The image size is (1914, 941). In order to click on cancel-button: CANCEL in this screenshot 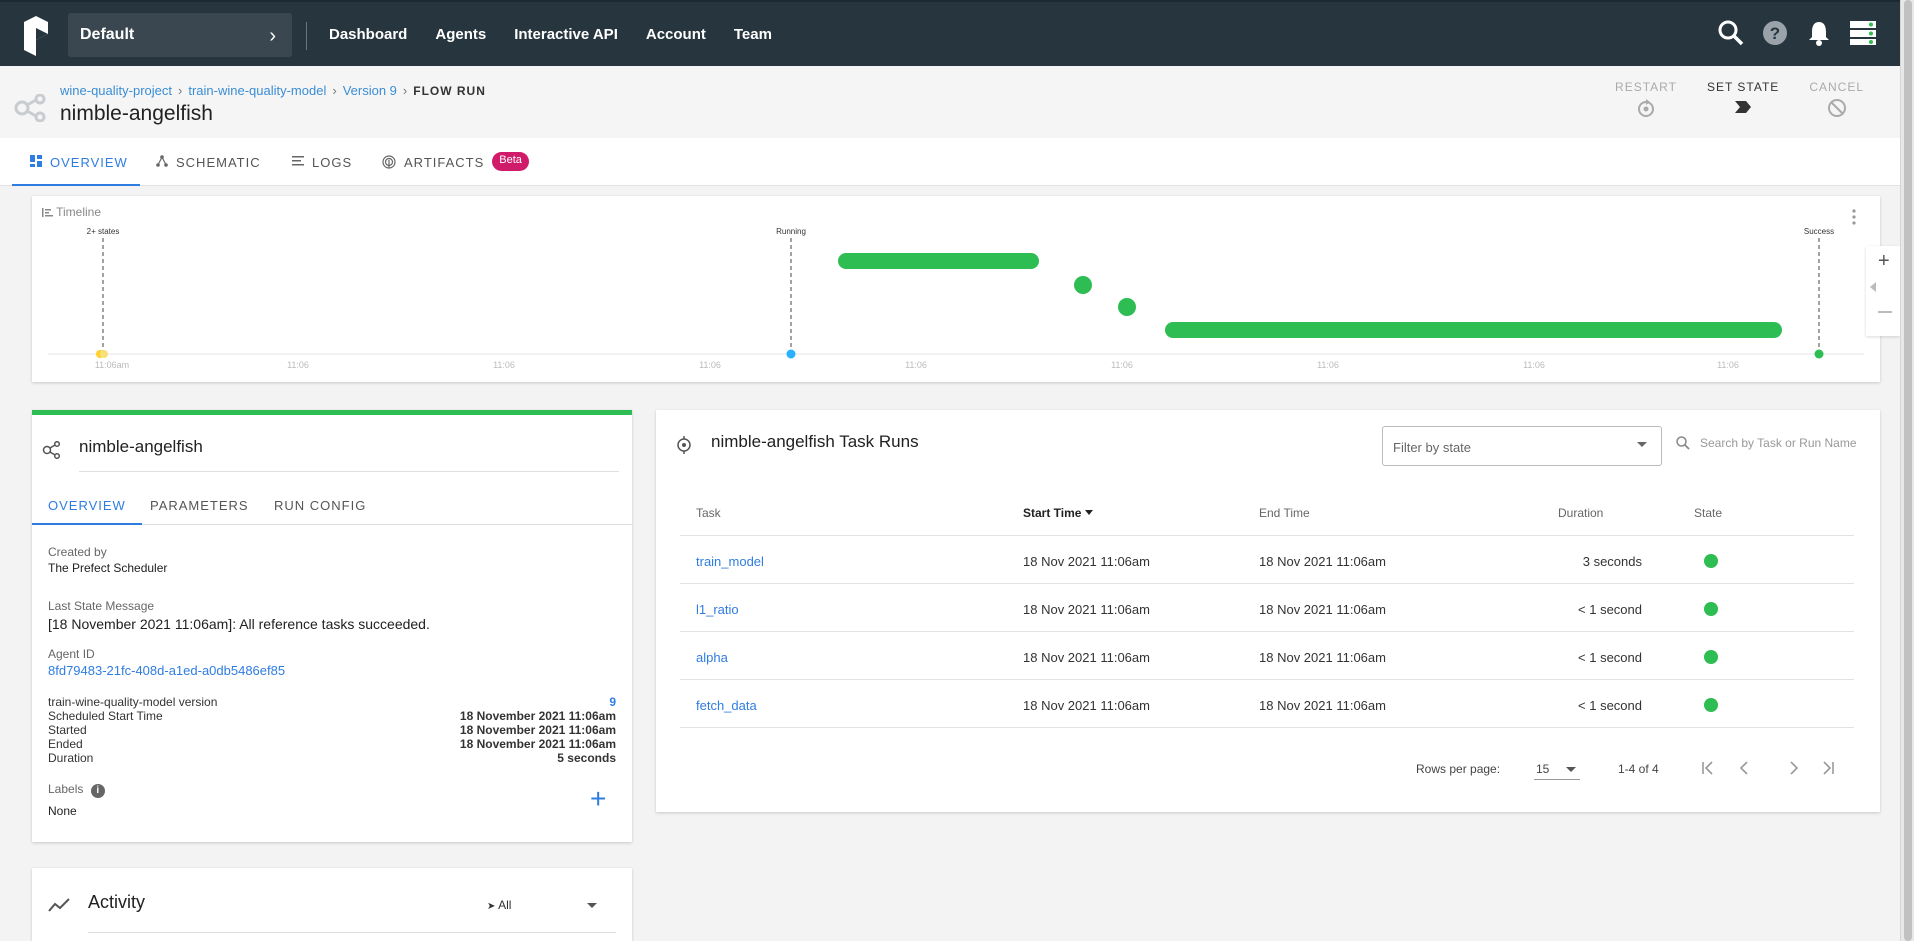, I will do `click(1836, 99)`.